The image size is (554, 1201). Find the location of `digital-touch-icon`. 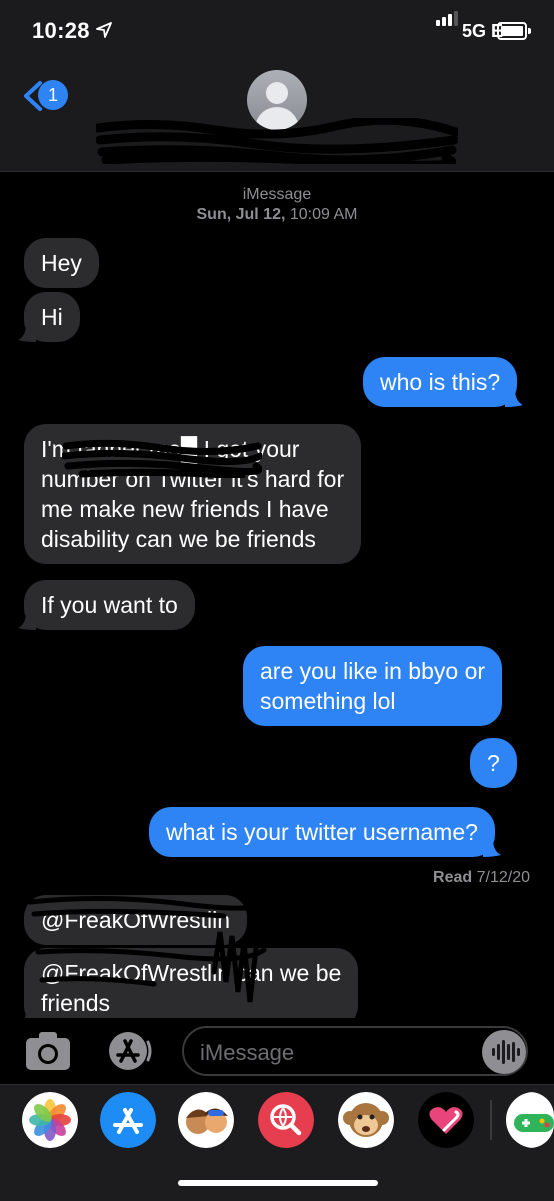

digital-touch-icon is located at coordinates (446, 1120).